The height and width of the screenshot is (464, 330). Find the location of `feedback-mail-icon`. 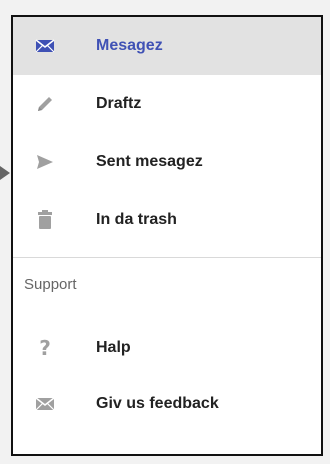

feedback-mail-icon is located at coordinates (45, 404).